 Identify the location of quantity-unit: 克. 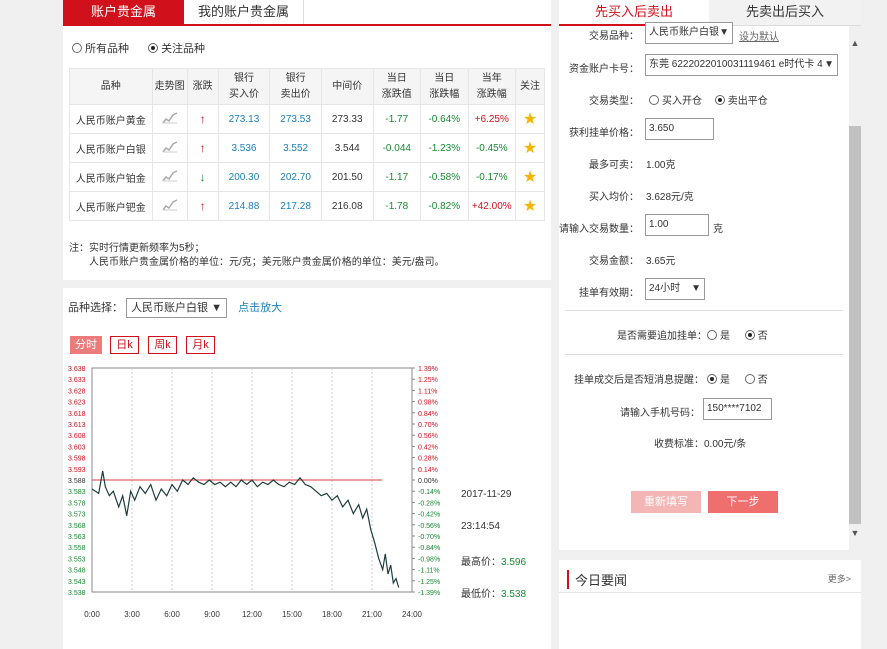
(718, 229).